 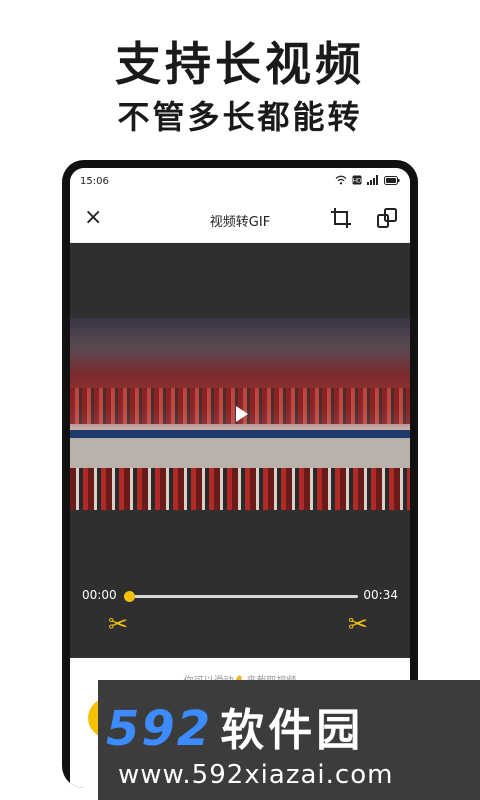 What do you see at coordinates (372, 180) in the screenshot?
I see `signal-icon` at bounding box center [372, 180].